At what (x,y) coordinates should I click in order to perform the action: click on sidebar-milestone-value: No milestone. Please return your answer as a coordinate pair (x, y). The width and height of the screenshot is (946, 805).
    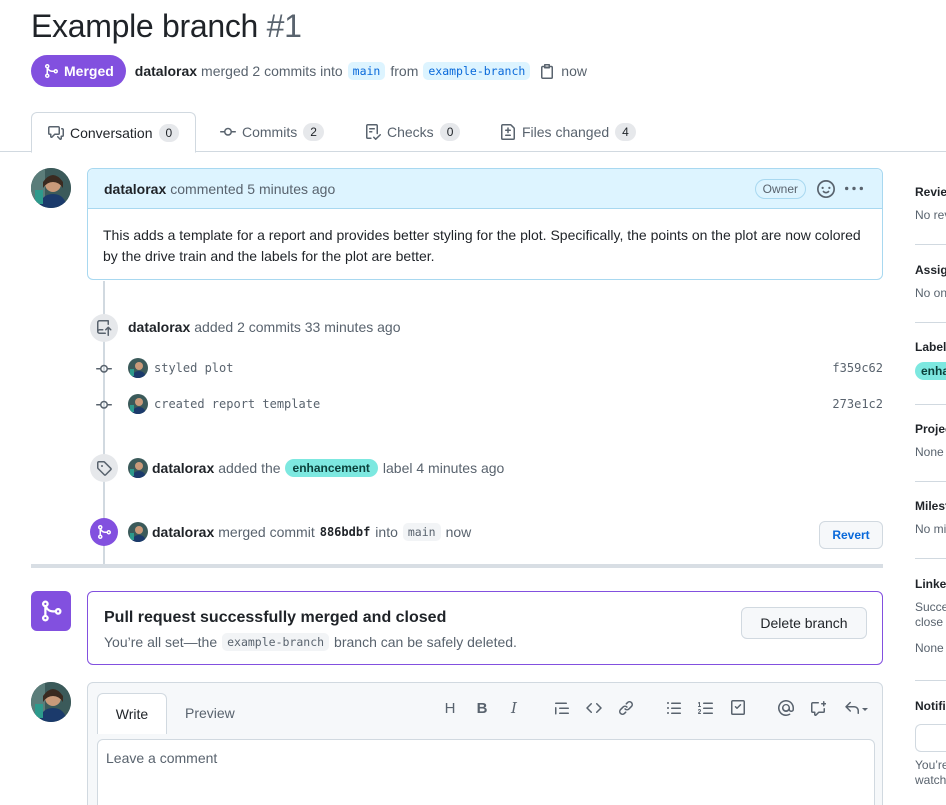
    Looking at the image, I should click on (930, 529).